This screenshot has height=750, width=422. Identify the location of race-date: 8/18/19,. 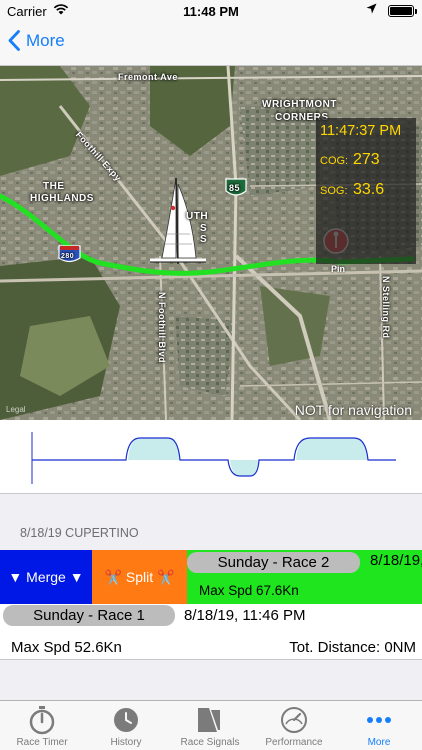
(396, 560).